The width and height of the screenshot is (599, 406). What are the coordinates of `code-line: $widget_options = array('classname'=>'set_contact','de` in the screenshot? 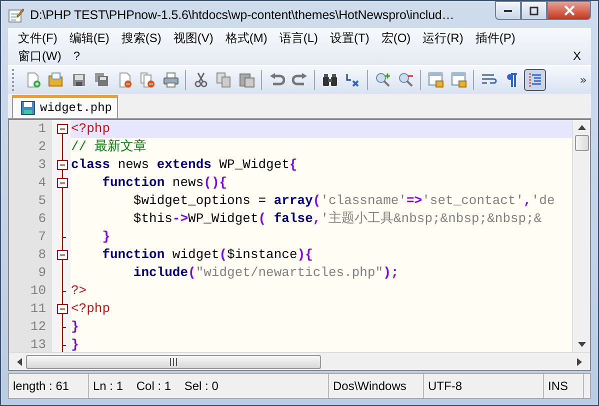 It's located at (344, 201).